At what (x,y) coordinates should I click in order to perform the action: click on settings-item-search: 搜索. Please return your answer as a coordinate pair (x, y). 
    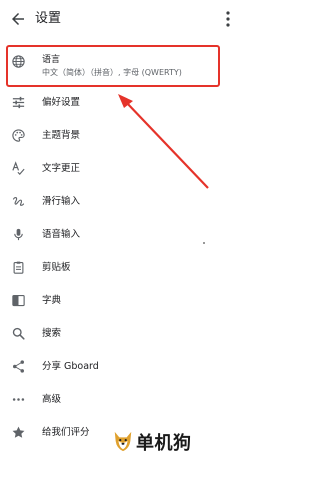
    Looking at the image, I should click on (121, 333).